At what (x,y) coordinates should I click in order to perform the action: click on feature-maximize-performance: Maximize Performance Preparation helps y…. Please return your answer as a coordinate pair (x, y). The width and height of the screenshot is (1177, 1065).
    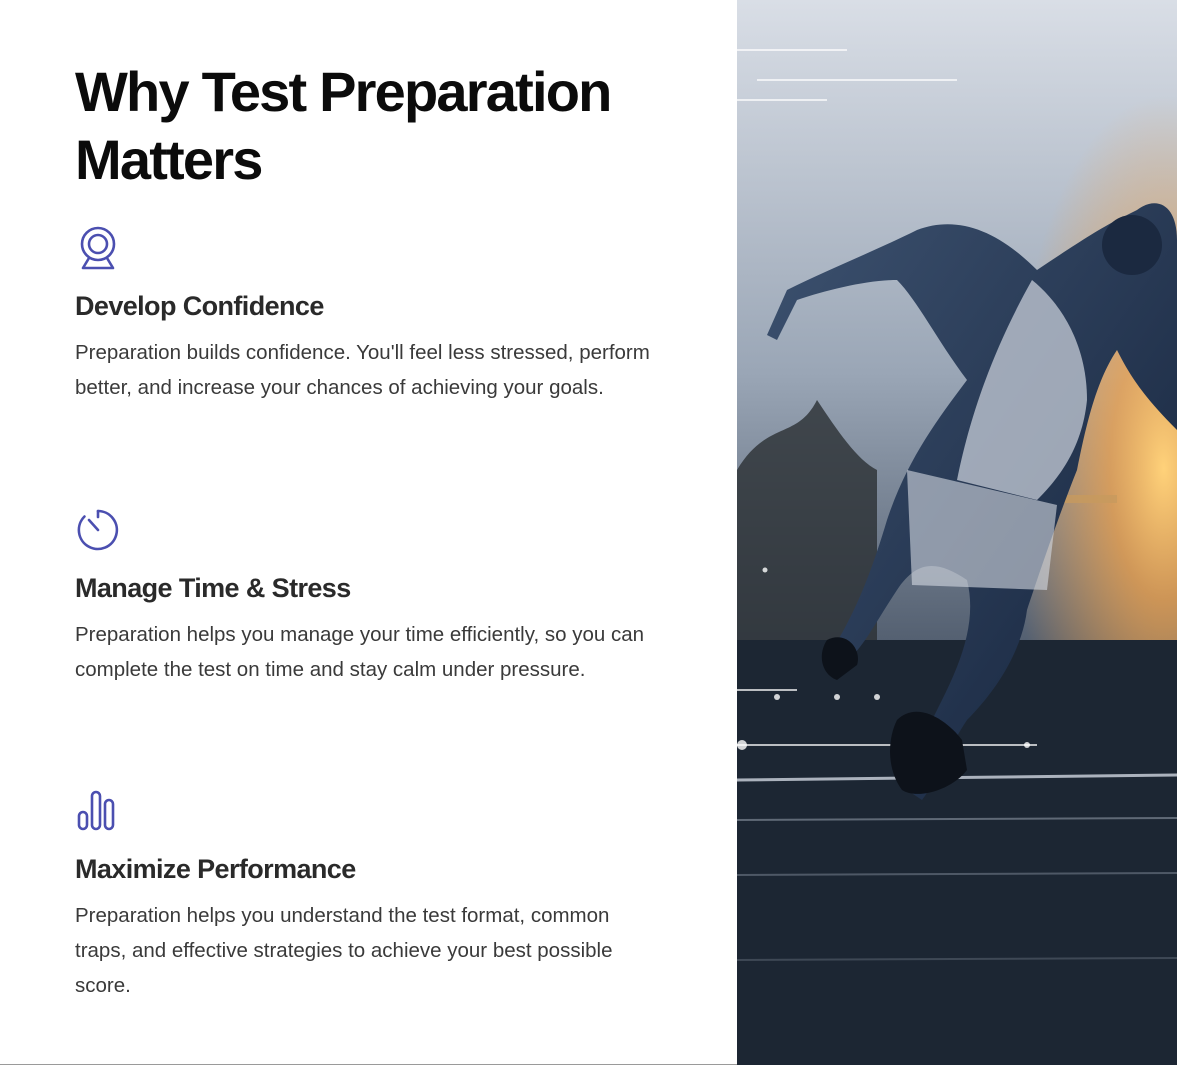
    Looking at the image, I should click on (375, 895).